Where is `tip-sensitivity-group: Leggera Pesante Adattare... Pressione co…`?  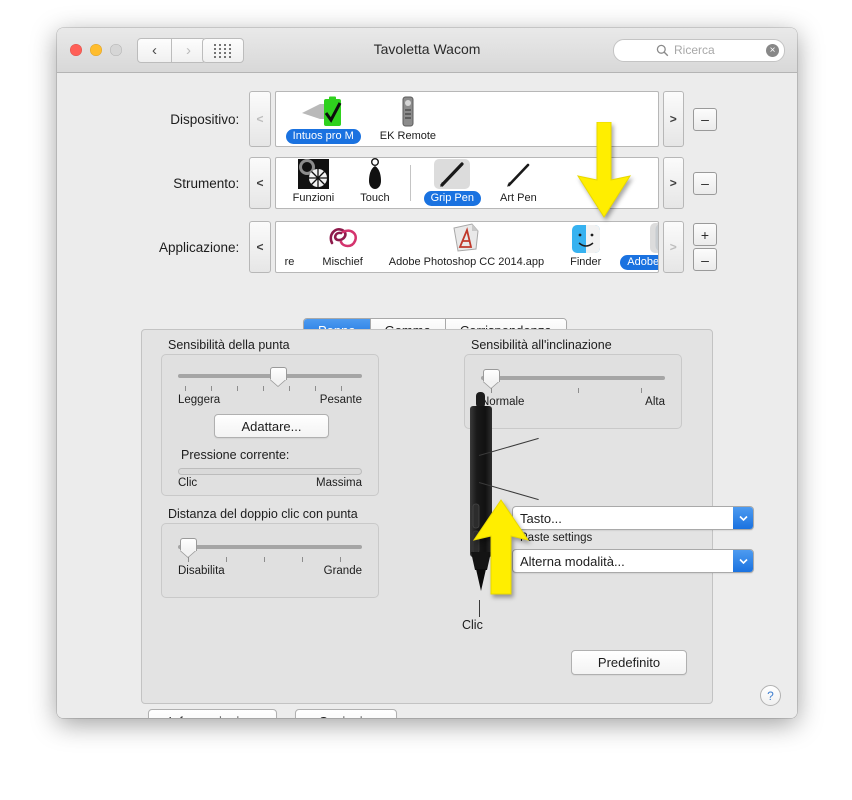
tip-sensitivity-group: Leggera Pesante Adattare... Pressione co… is located at coordinates (270, 425).